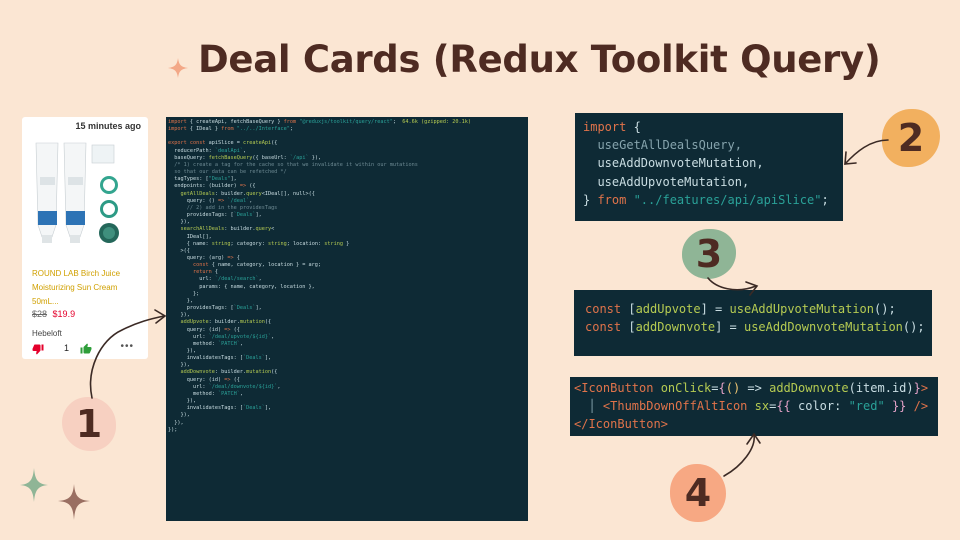  I want to click on arrow-1-icon, so click(128, 354).